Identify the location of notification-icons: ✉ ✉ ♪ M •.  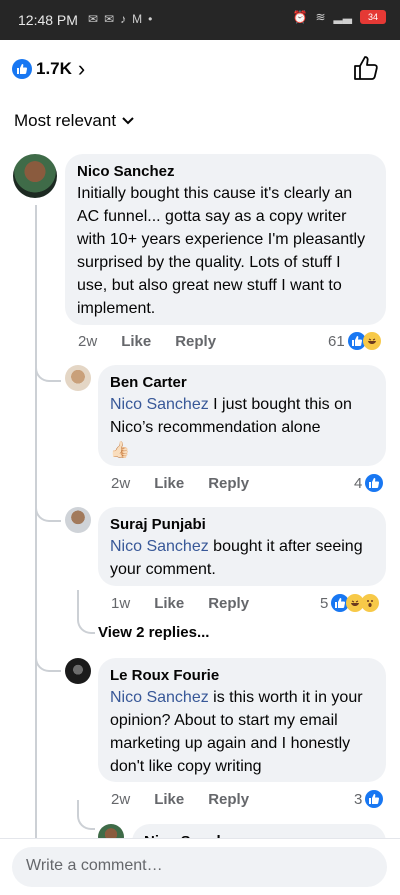
(120, 19).